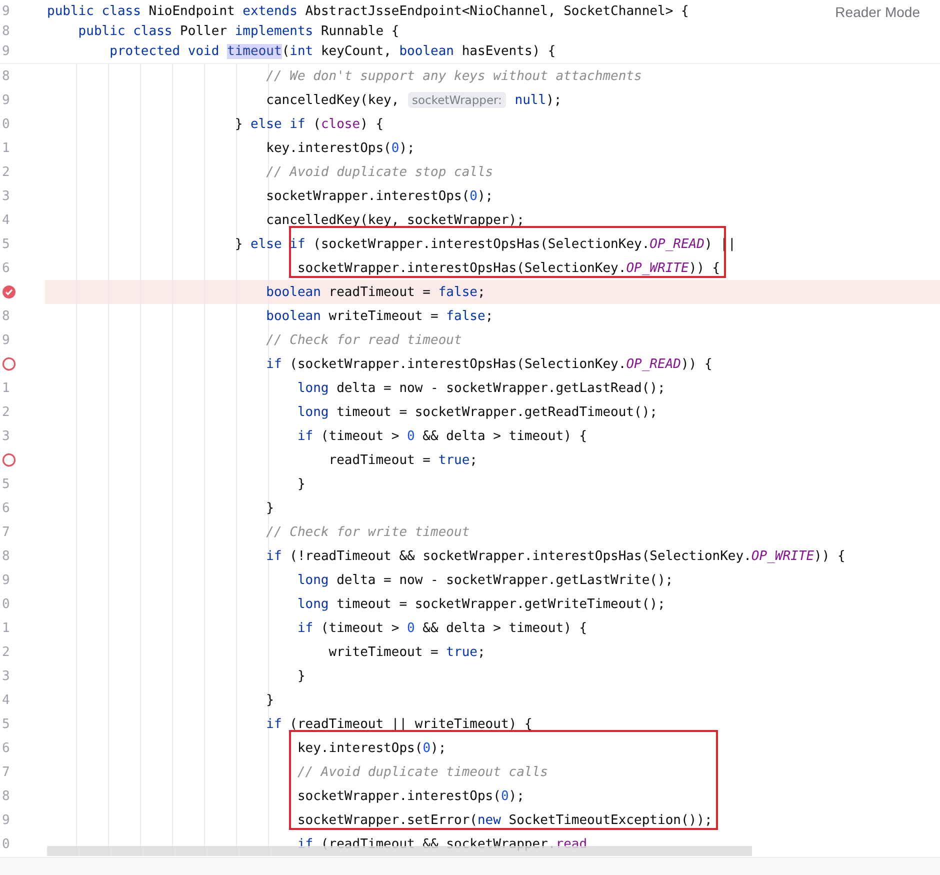 The width and height of the screenshot is (940, 875). Describe the element at coordinates (481, 388) in the screenshot. I see `code-line: long delta = now - socketWrapper.getLastRead();` at that location.